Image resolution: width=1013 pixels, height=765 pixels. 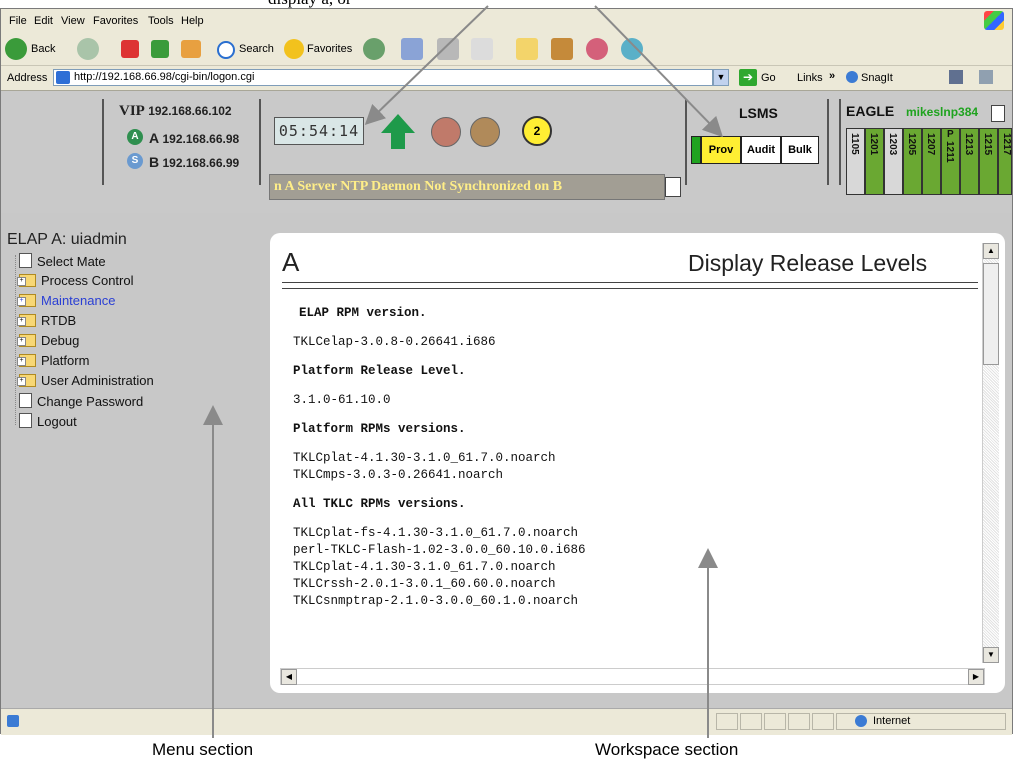 What do you see at coordinates (988, 161) in the screenshot?
I see `eagle-card: 1215` at bounding box center [988, 161].